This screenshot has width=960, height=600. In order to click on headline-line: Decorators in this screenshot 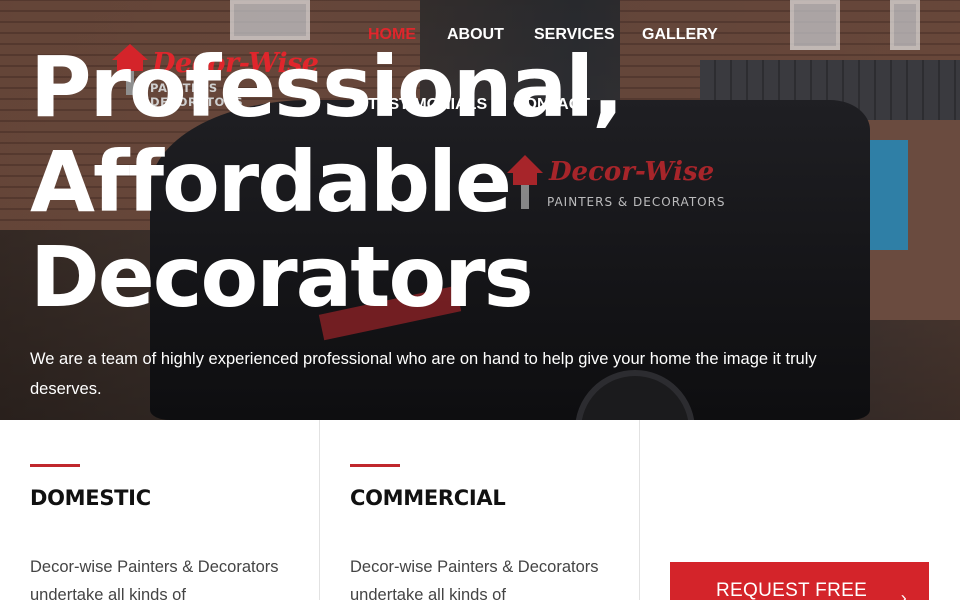, I will do `click(282, 277)`.